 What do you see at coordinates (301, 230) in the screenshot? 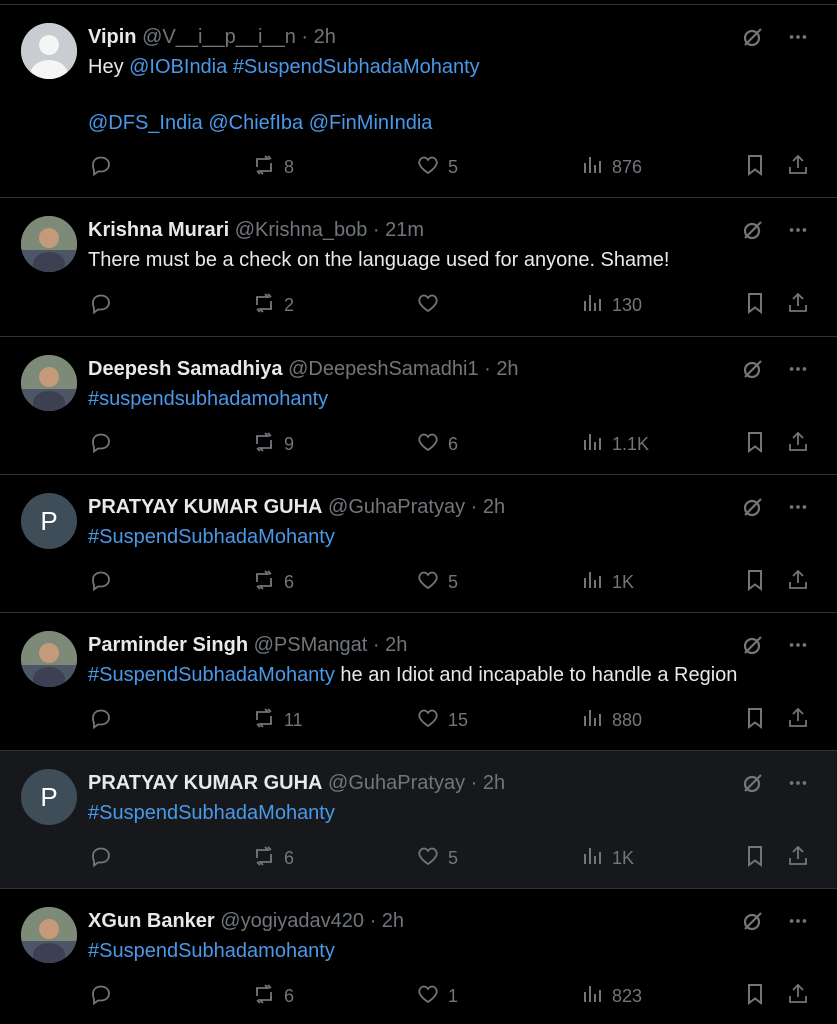
I see `author-handle: @Krishna_bob` at bounding box center [301, 230].